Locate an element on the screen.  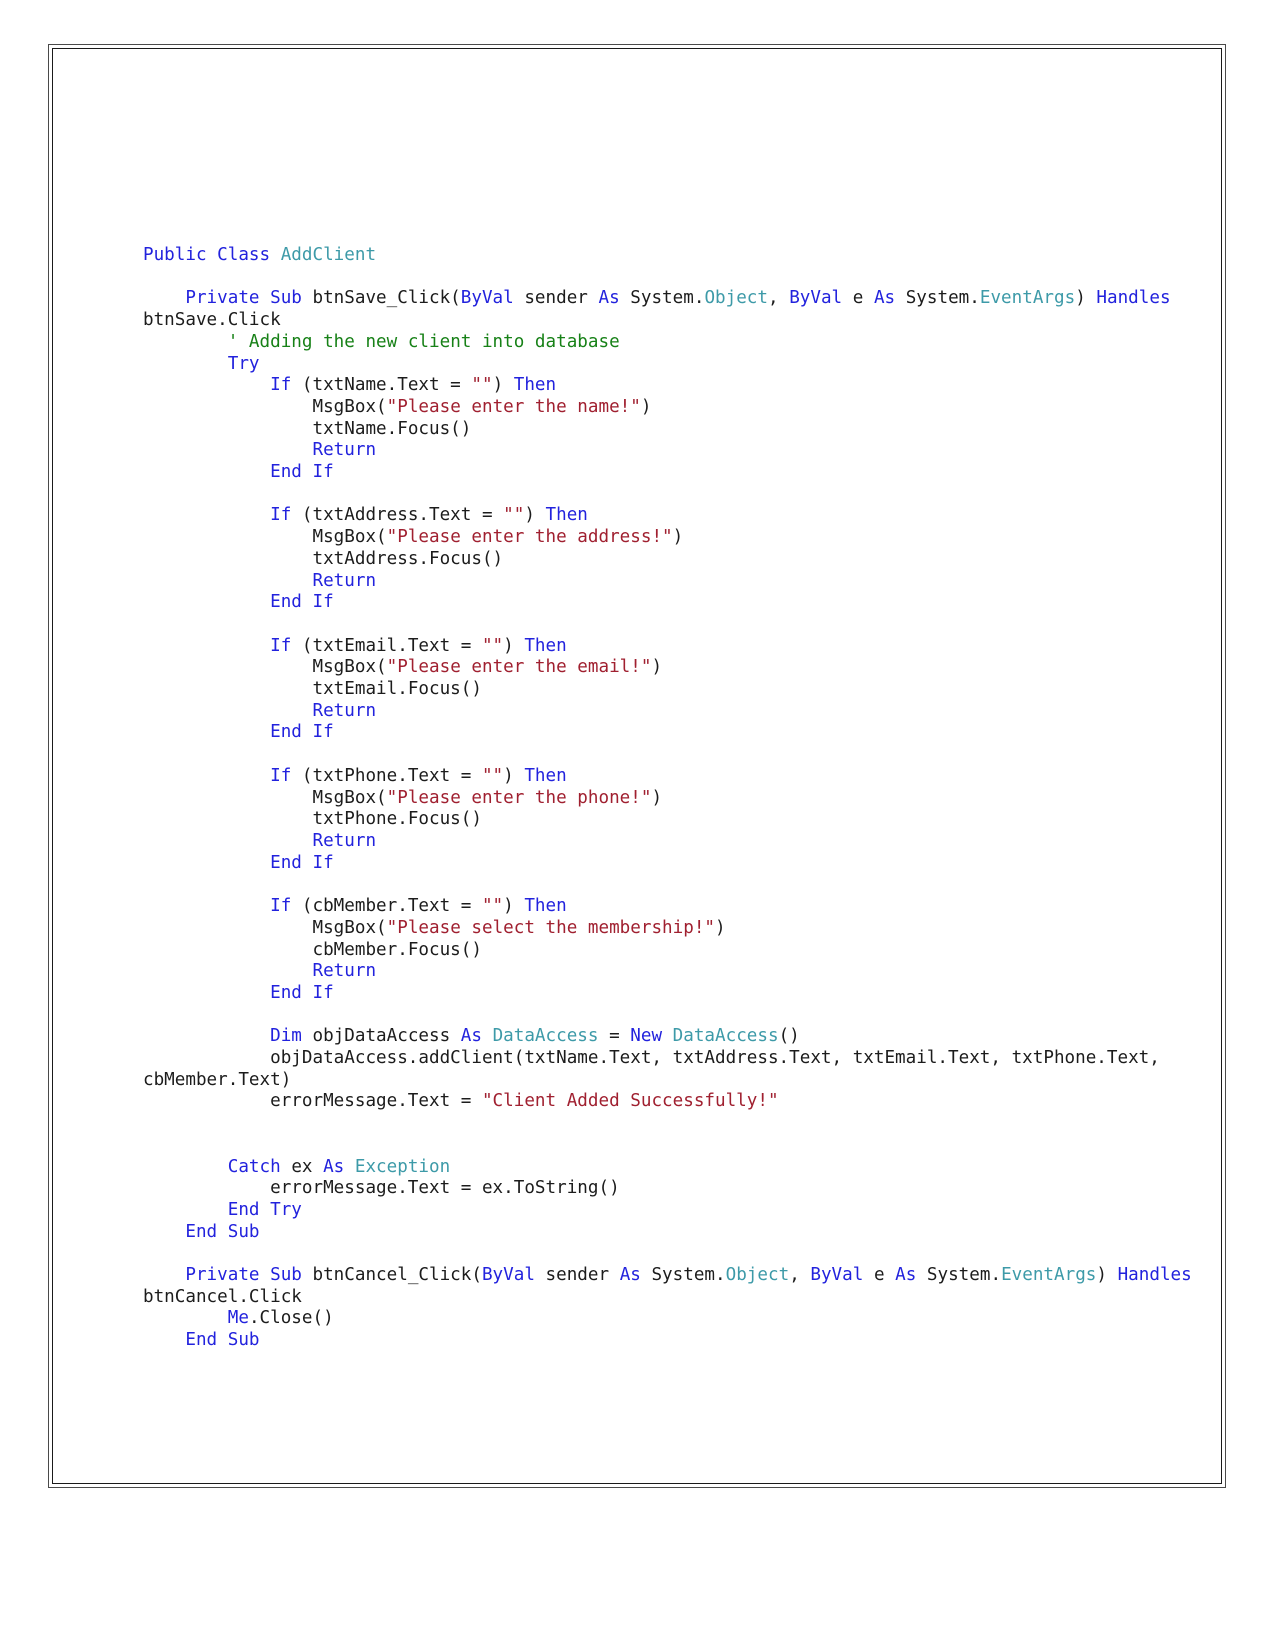
code-token-pln: errorMessage.Text = ex.ToString() is located at coordinates (381, 1188).